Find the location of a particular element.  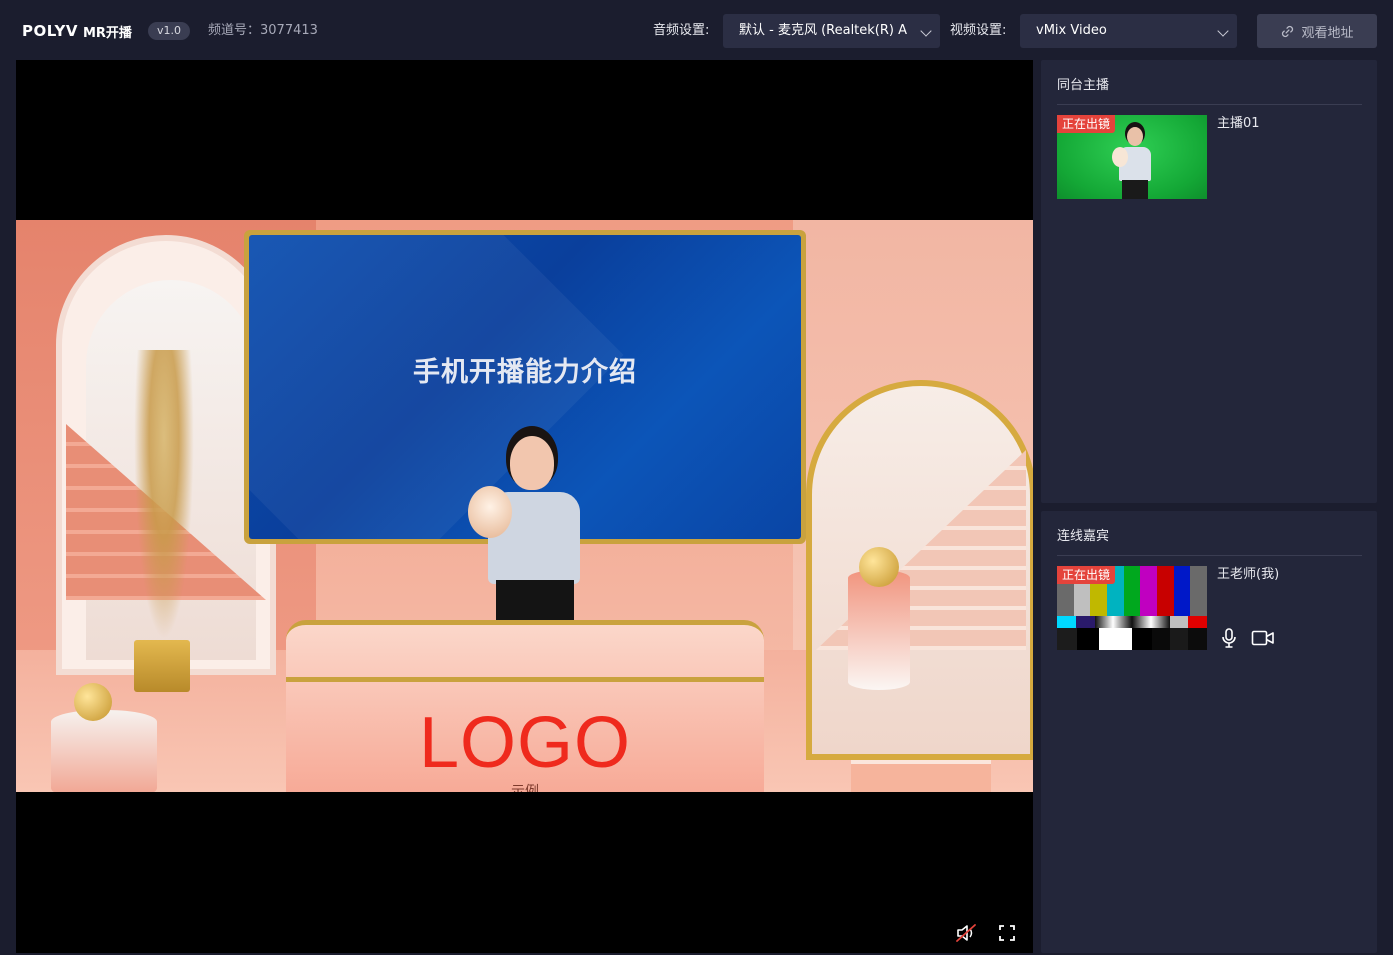

microphone-icon is located at coordinates (1229, 638).